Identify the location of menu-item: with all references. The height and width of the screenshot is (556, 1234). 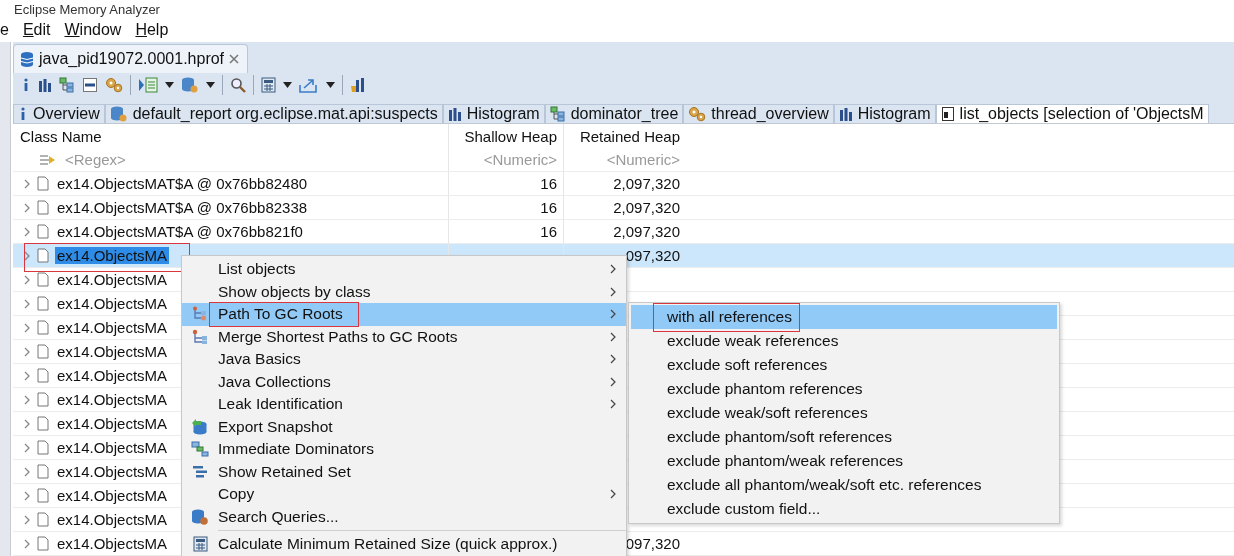
(844, 317).